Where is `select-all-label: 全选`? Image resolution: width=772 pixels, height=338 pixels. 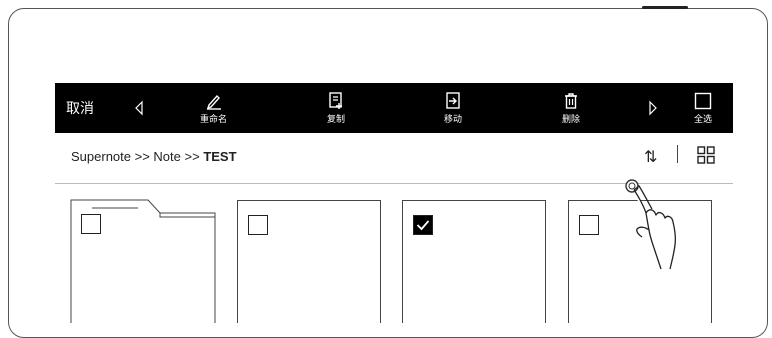
select-all-label: 全选 is located at coordinates (703, 119).